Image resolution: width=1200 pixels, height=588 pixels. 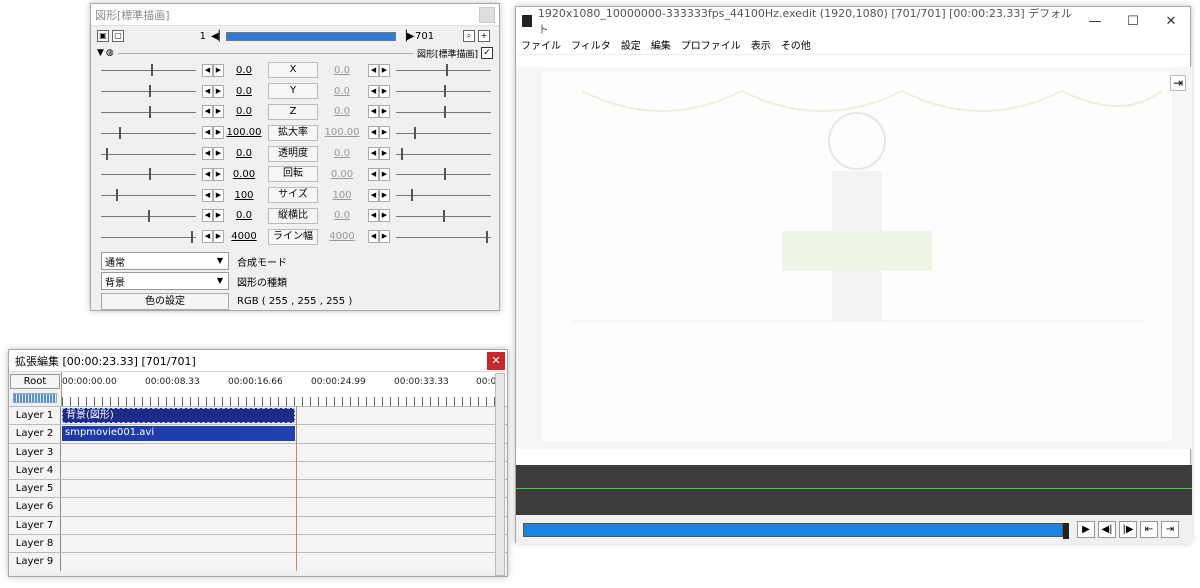 What do you see at coordinates (1128, 529) in the screenshot?
I see `step-forward-icon: |▶` at bounding box center [1128, 529].